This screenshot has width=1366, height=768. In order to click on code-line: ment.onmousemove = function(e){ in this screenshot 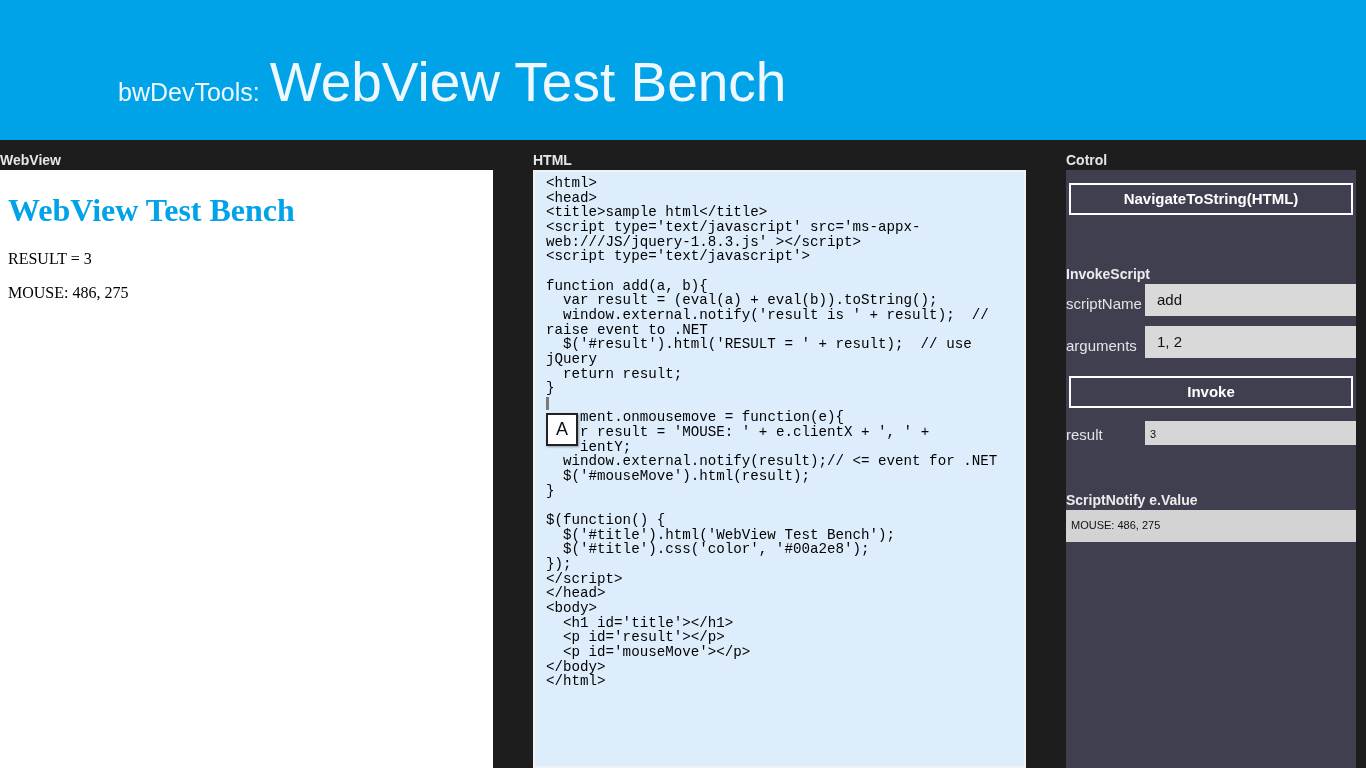, I will do `click(712, 417)`.